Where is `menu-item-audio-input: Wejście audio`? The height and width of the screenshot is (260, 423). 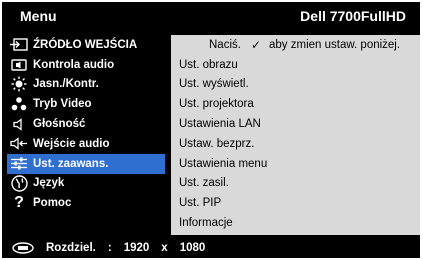
menu-item-audio-input: Wejście audio is located at coordinates (86, 144).